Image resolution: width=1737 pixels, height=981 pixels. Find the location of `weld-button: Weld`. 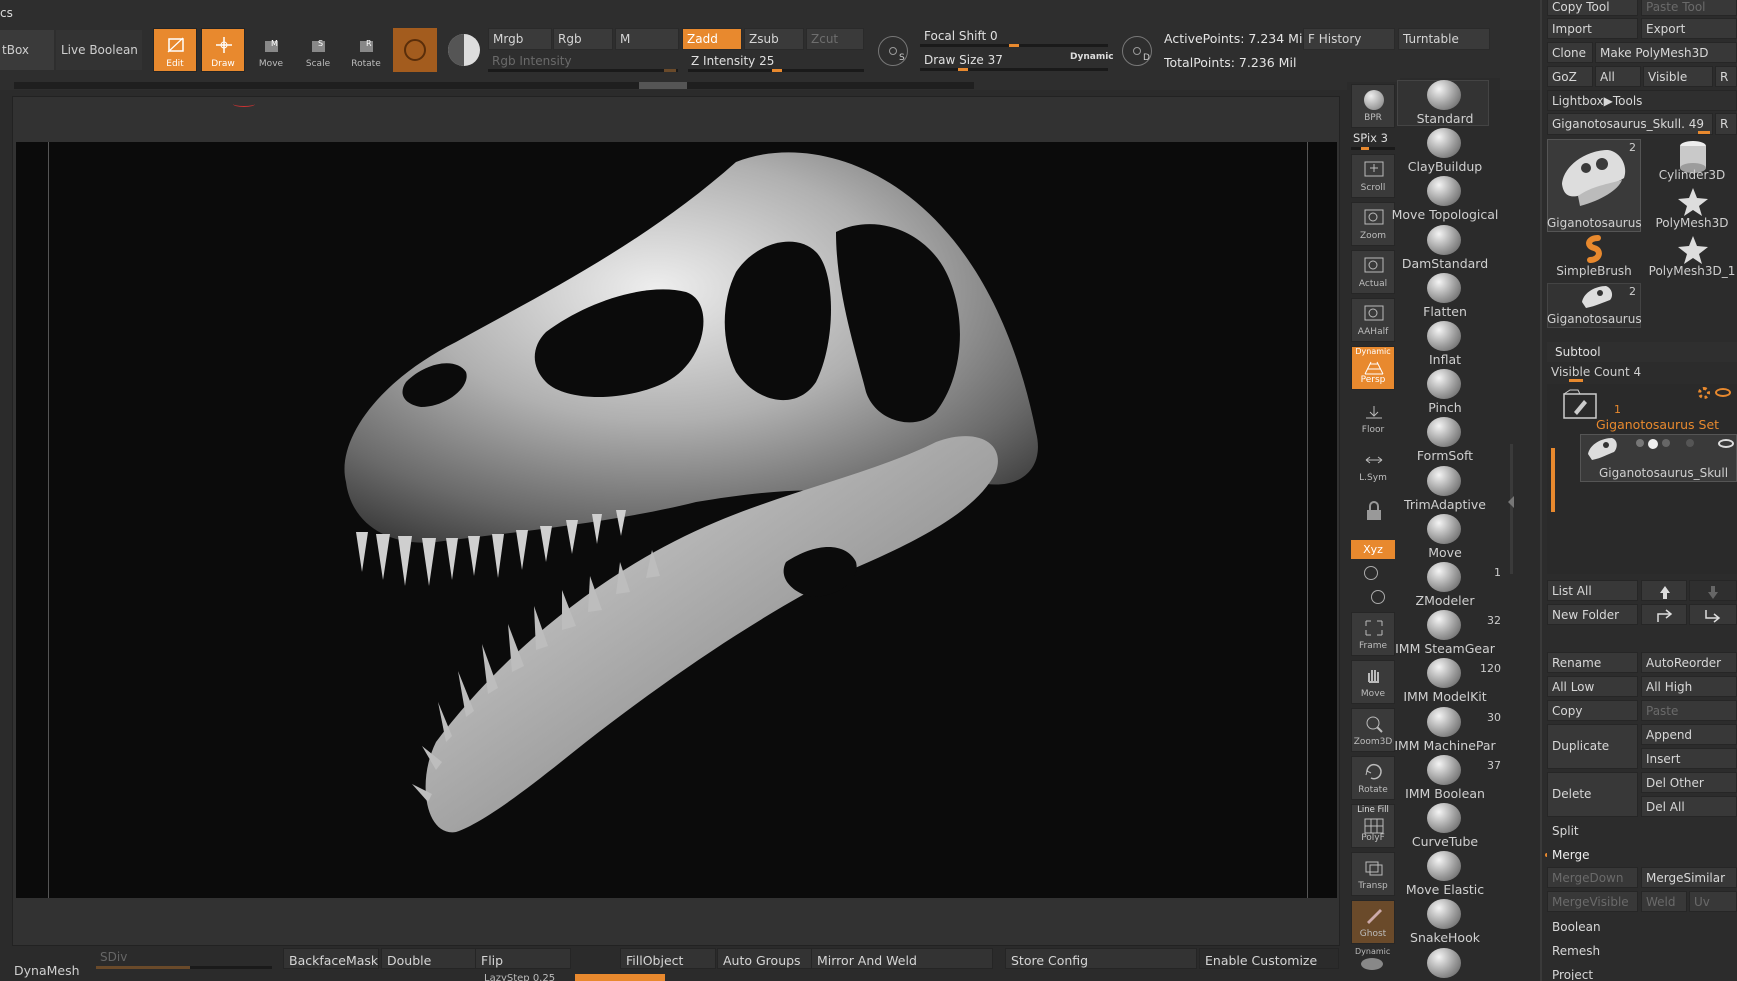

weld-button: Weld is located at coordinates (1664, 901).